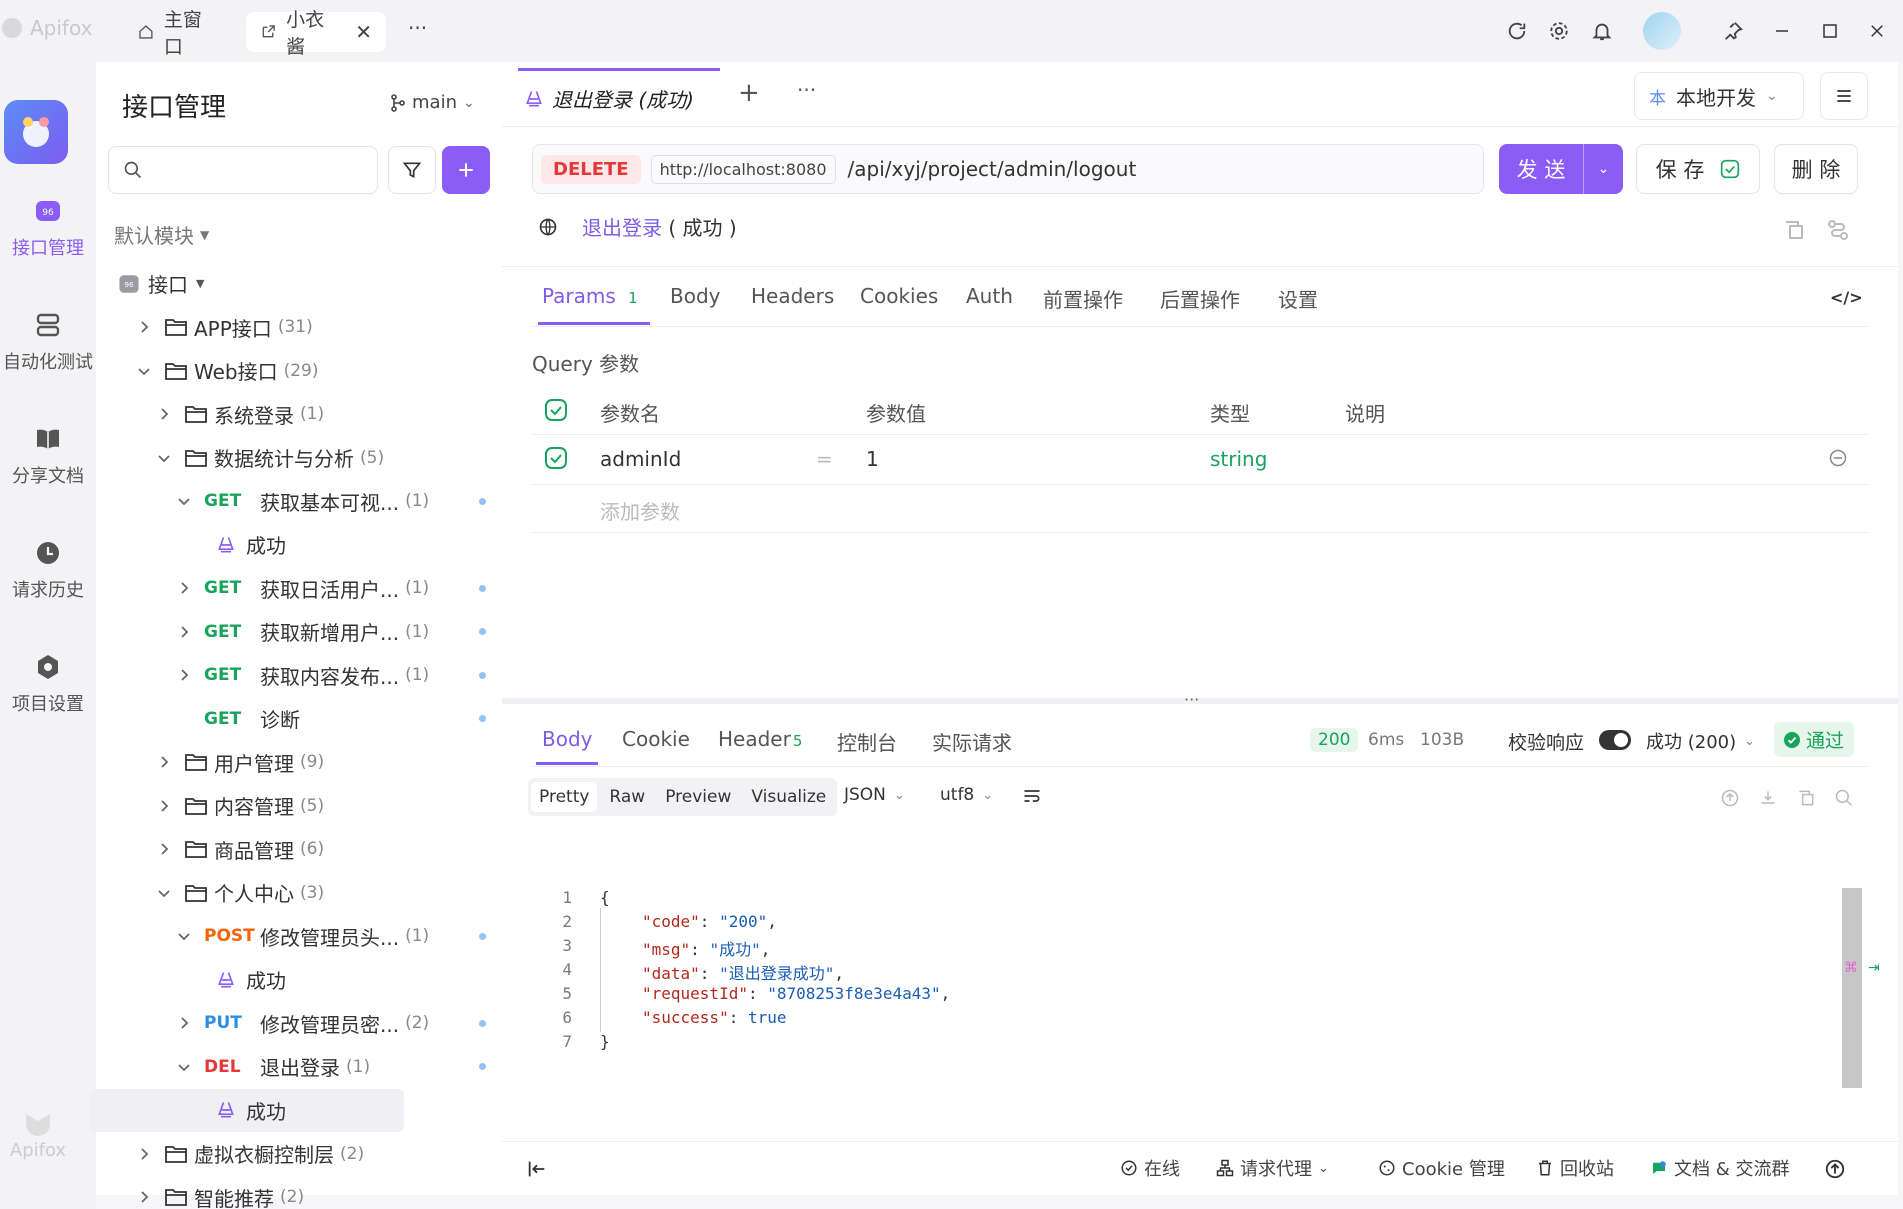 This screenshot has width=1903, height=1209. What do you see at coordinates (48, 456) in the screenshot?
I see `rail-item-docs: 分享文档` at bounding box center [48, 456].